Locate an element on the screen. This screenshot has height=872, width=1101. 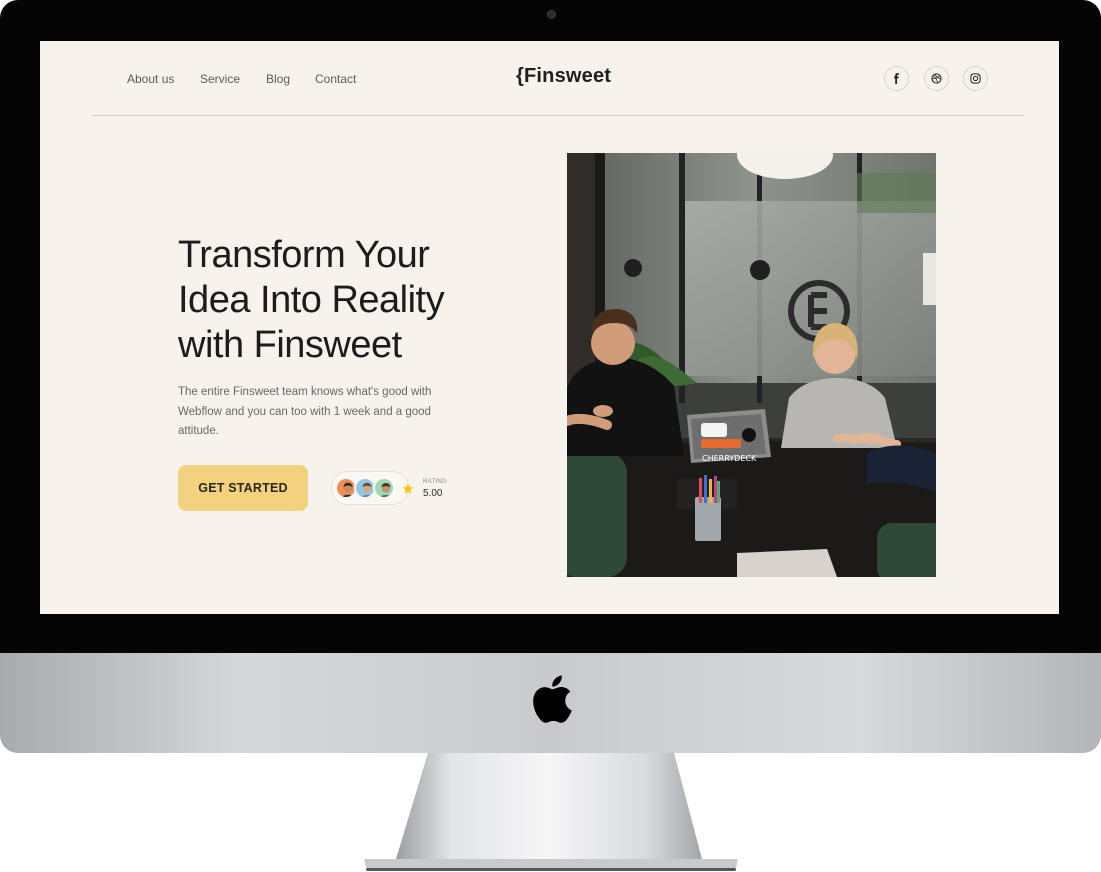
headline-line-2: Idea Into Reality is located at coordinates (311, 300).